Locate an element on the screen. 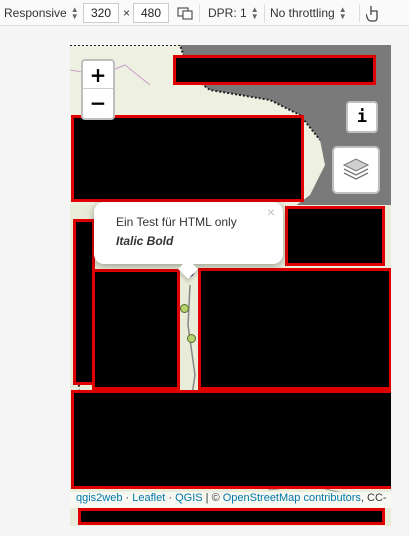 The image size is (409, 536). attribution-tail: , CC- is located at coordinates (373, 498).